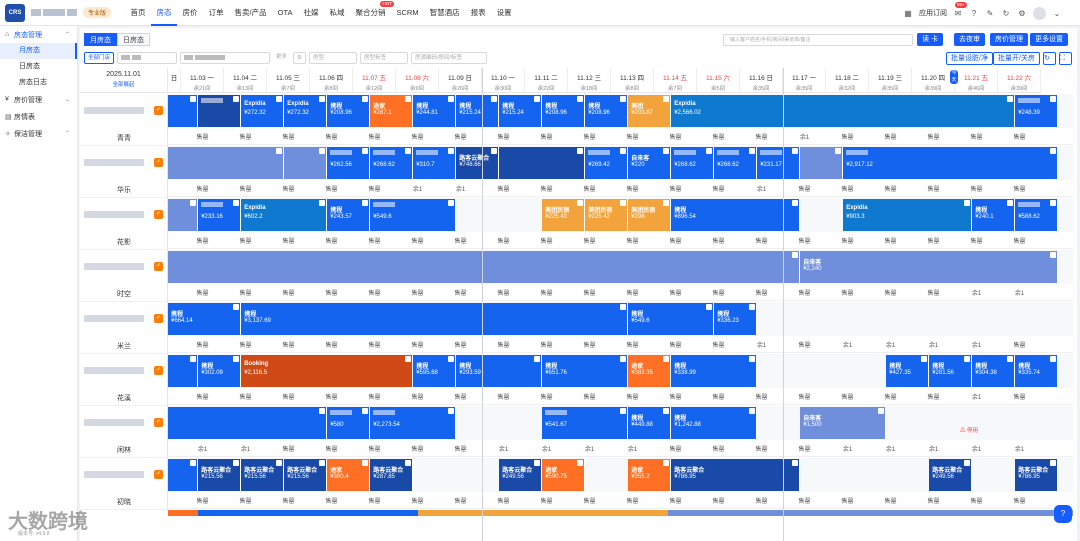  What do you see at coordinates (327, 371) in the screenshot?
I see `booking-block: Booking ¥2,116.5` at bounding box center [327, 371].